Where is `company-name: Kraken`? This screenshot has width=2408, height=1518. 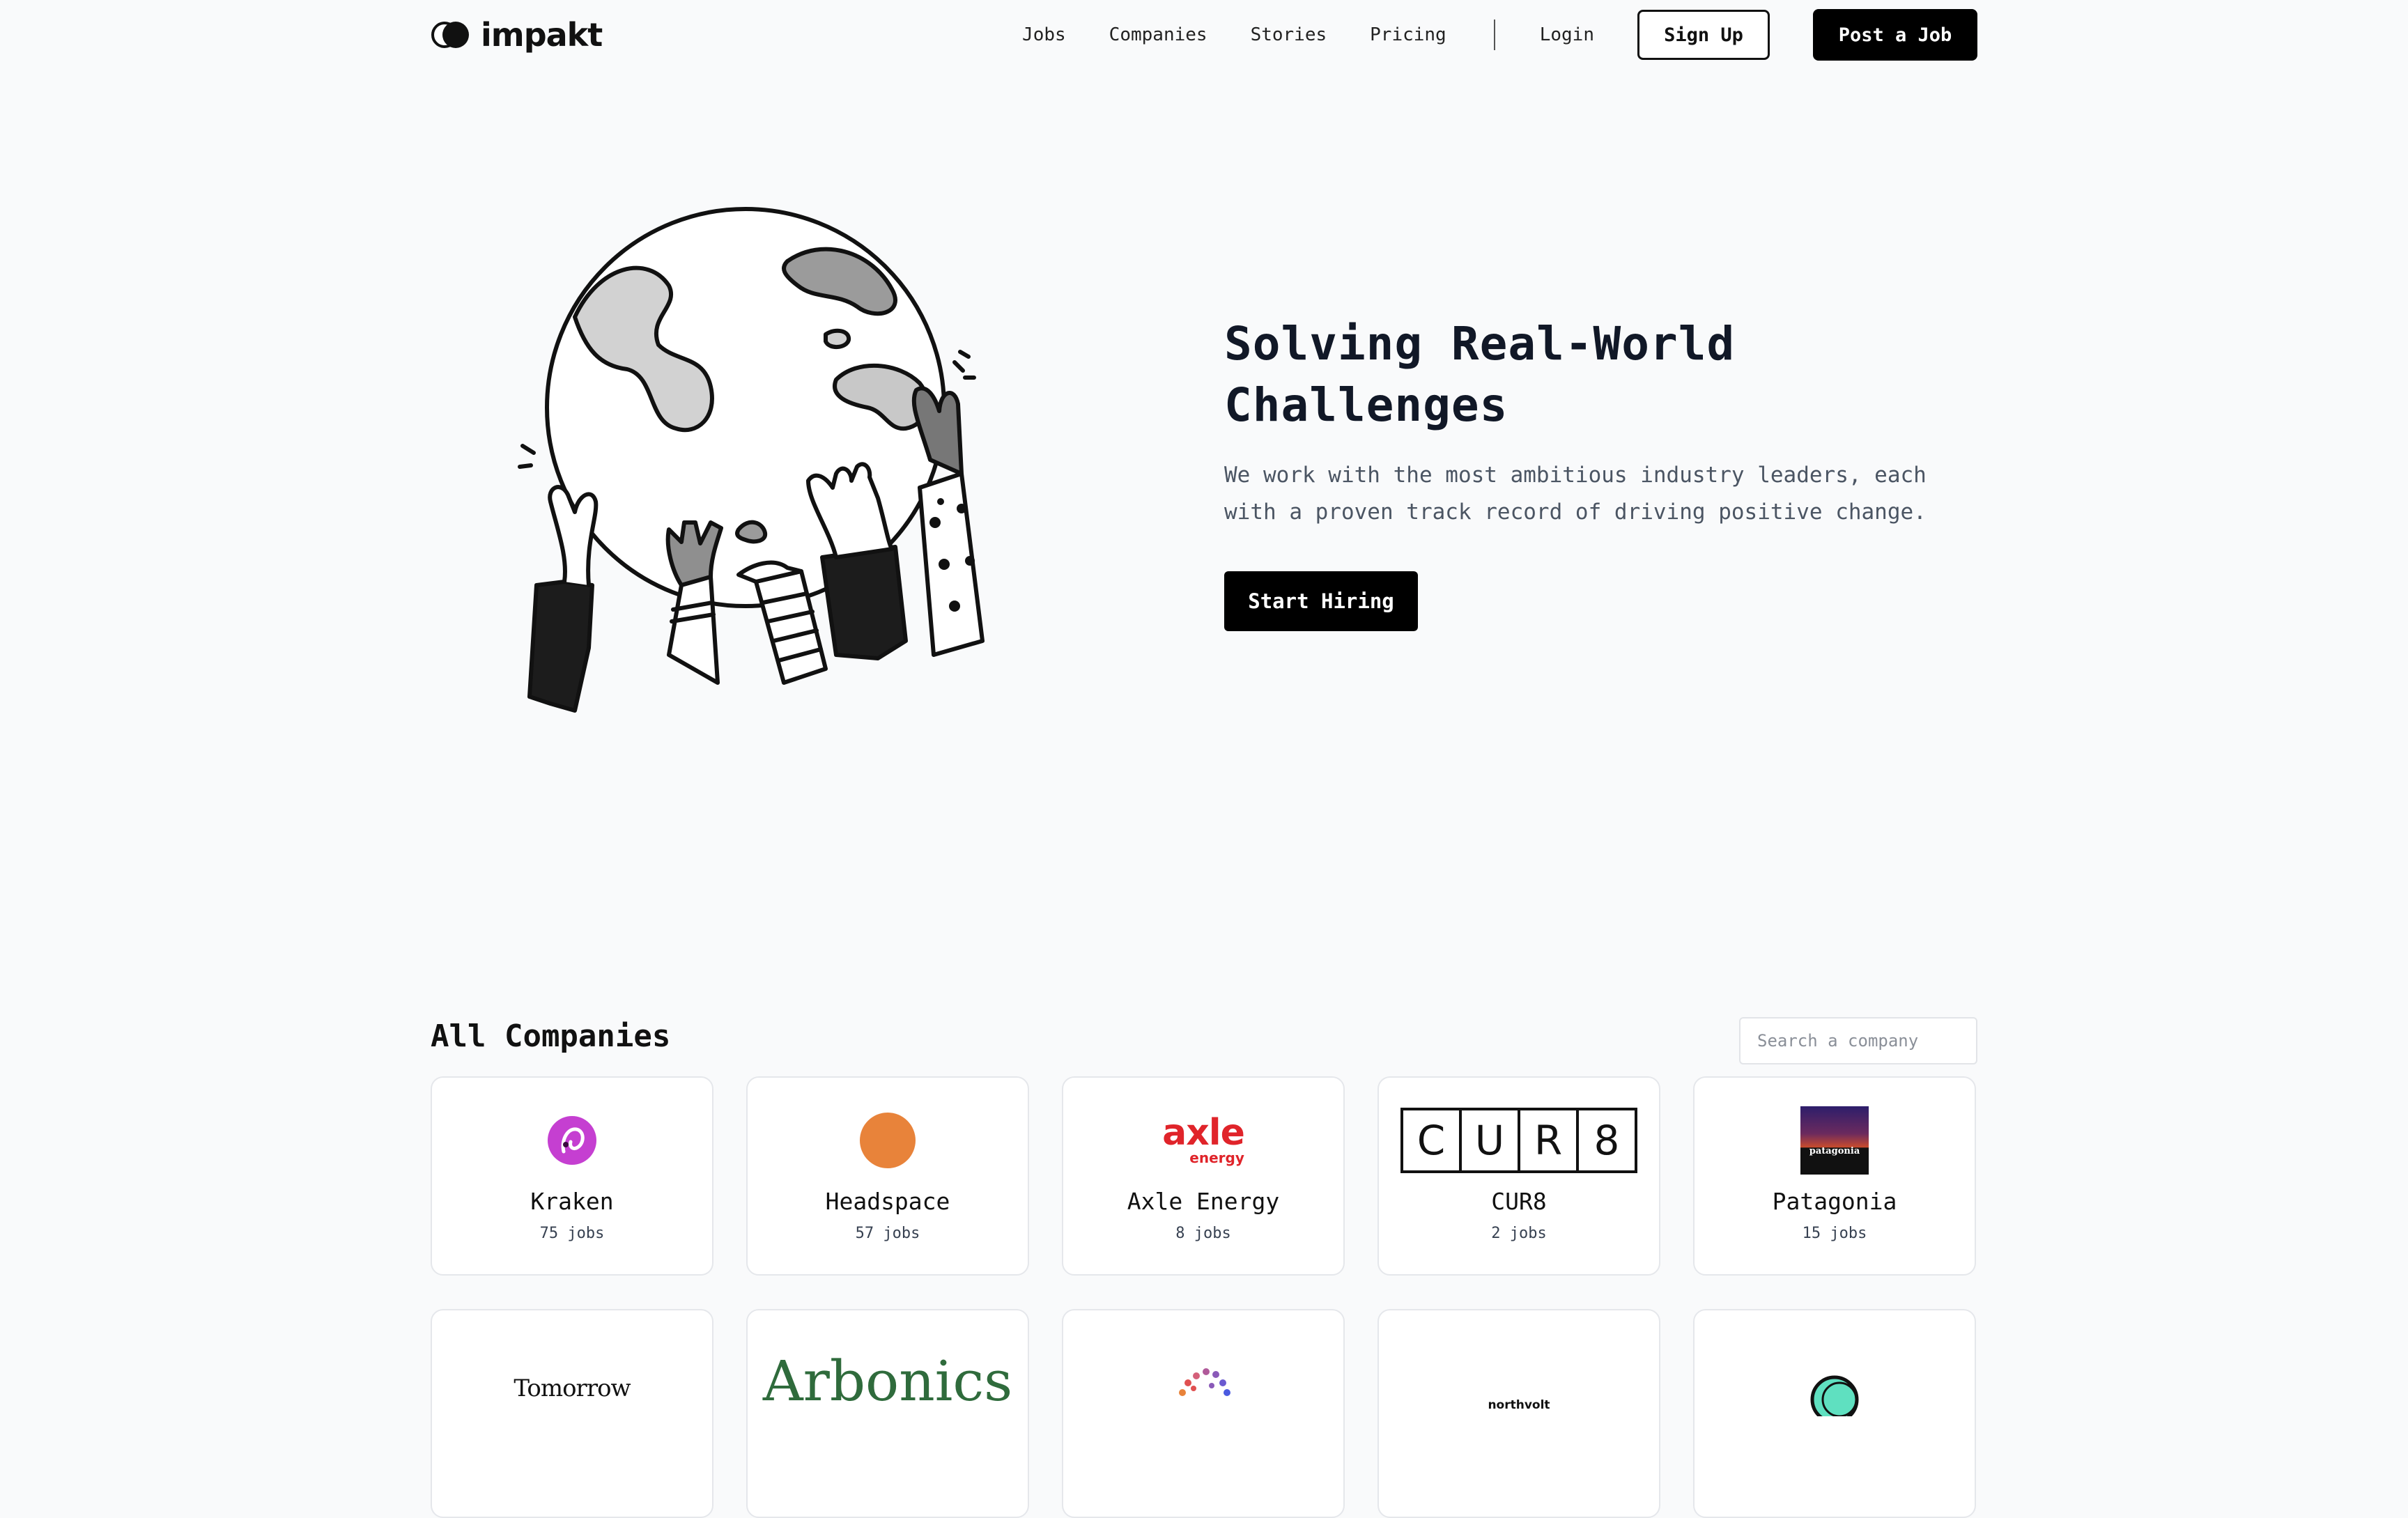
company-name: Kraken is located at coordinates (572, 1201).